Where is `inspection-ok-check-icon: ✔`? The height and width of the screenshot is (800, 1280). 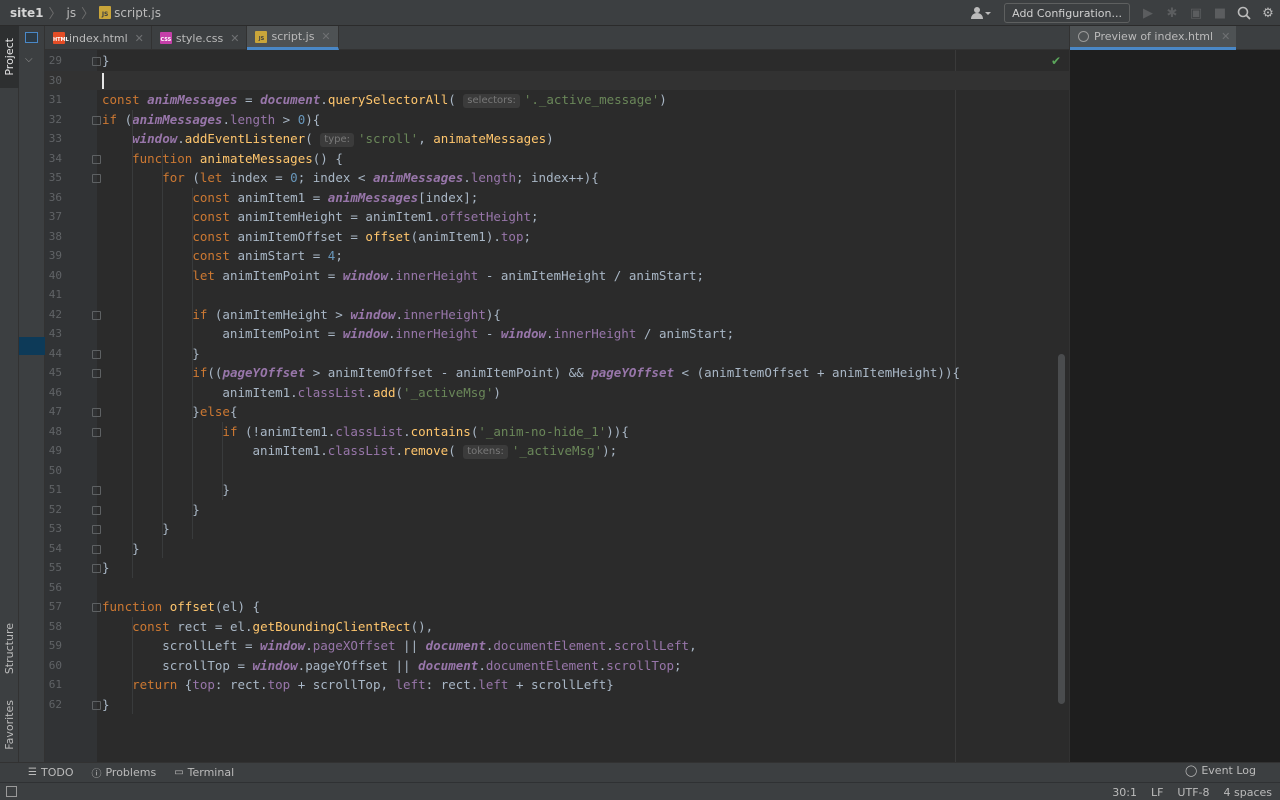
inspection-ok-check-icon: ✔ is located at coordinates (1056, 61).